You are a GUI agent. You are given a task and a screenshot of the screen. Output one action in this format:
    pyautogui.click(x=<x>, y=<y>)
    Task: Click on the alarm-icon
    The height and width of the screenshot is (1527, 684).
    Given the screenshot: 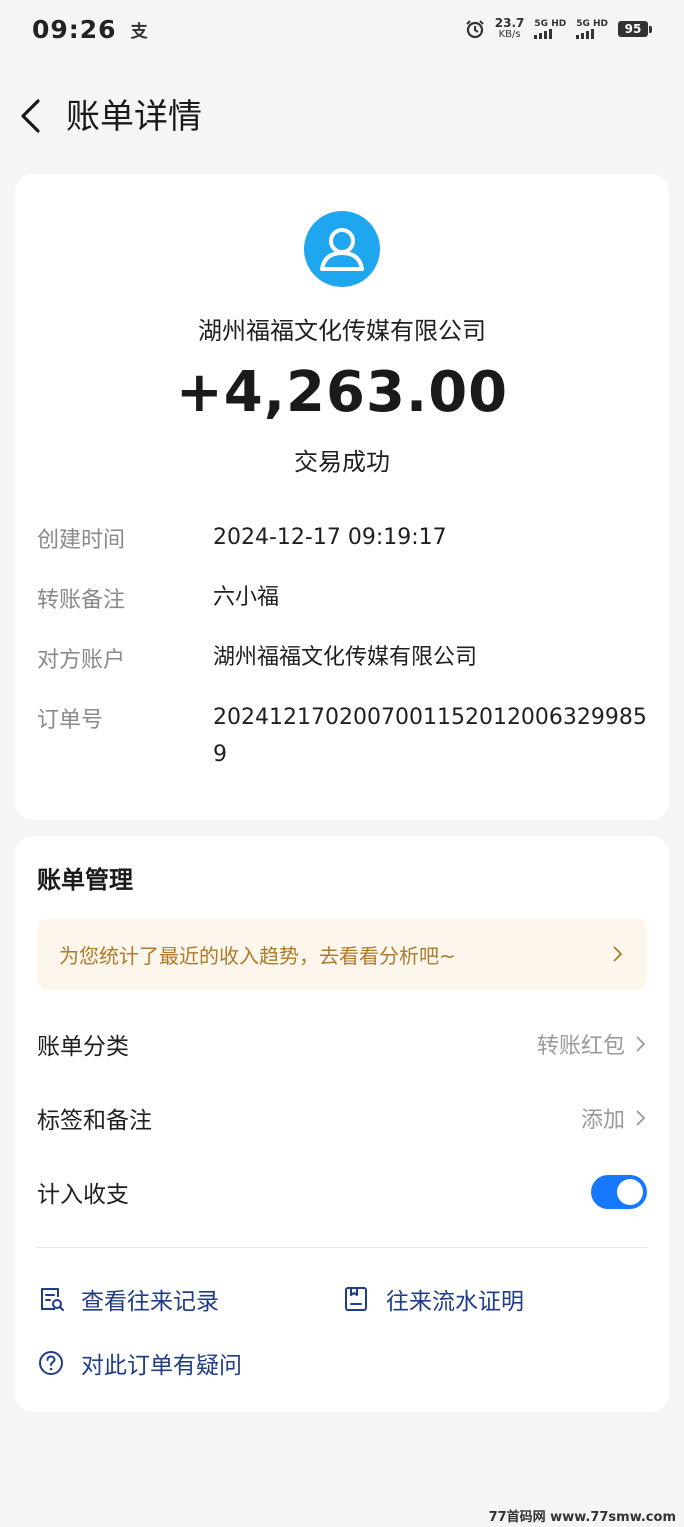 What is the action you would take?
    pyautogui.click(x=475, y=29)
    